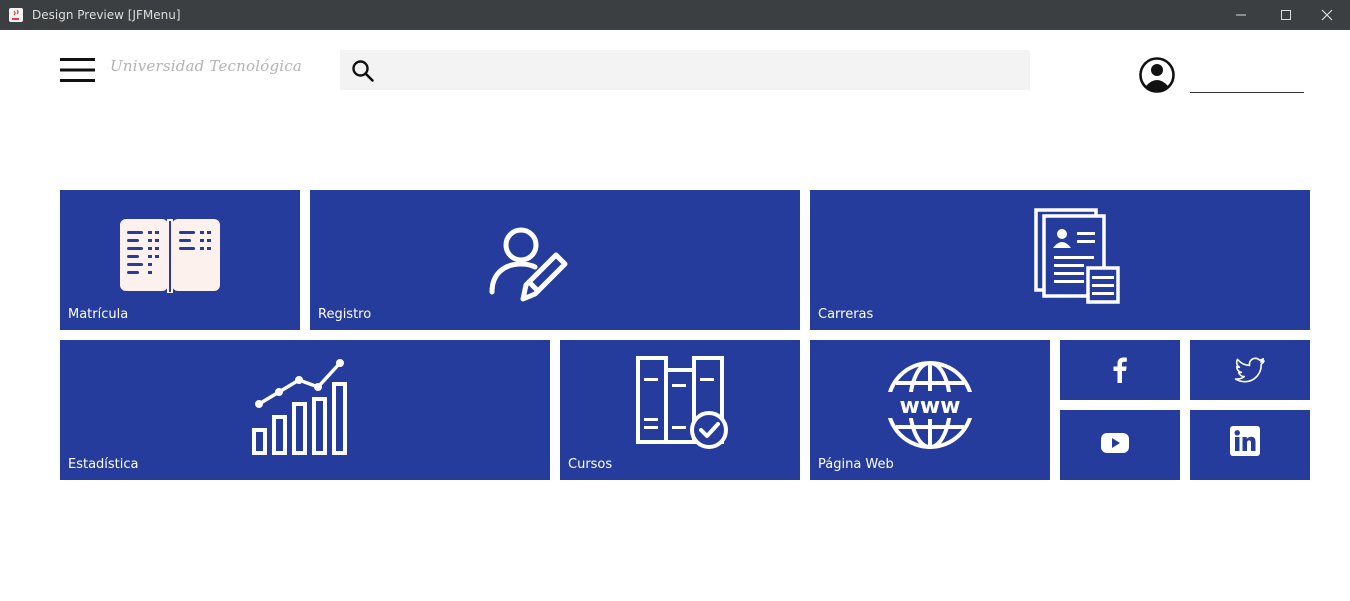 Image resolution: width=1350 pixels, height=601 pixels. I want to click on minimize-icon, so click(1241, 15).